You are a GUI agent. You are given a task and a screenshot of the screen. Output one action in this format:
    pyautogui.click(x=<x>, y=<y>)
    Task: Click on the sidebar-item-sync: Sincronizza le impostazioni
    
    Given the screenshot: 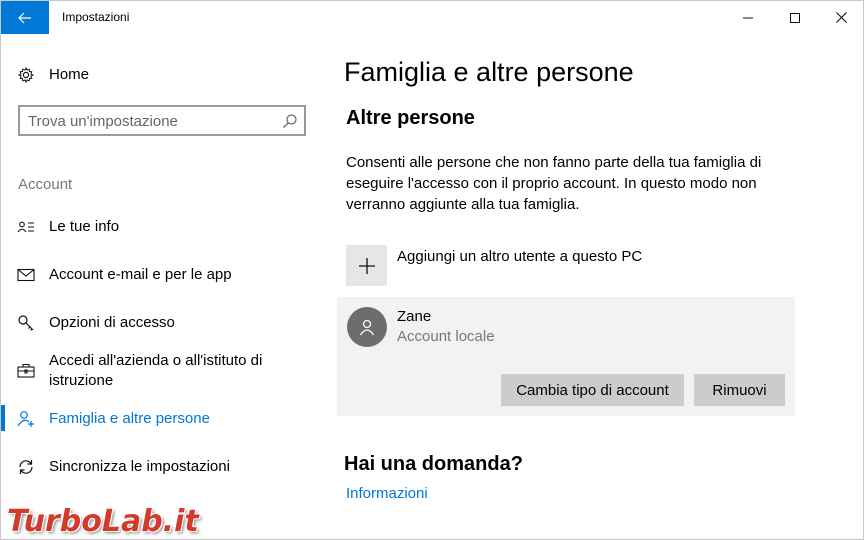 What is the action you would take?
    pyautogui.click(x=161, y=467)
    